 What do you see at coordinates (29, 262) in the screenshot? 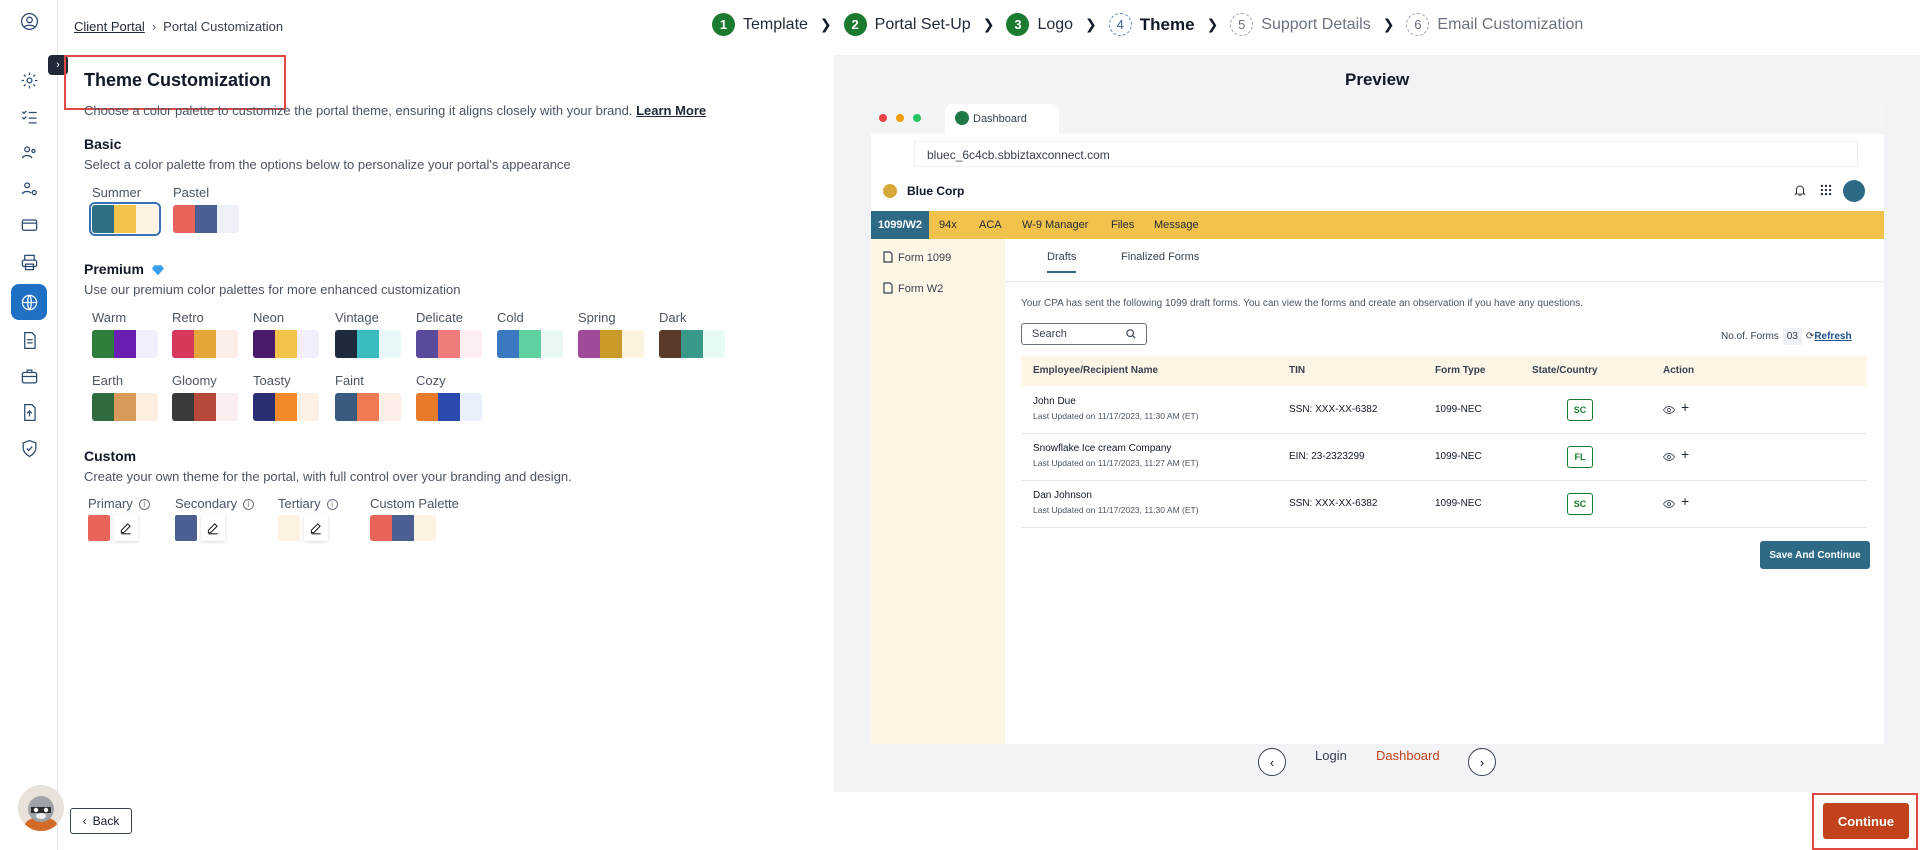
I see `printer-icon` at bounding box center [29, 262].